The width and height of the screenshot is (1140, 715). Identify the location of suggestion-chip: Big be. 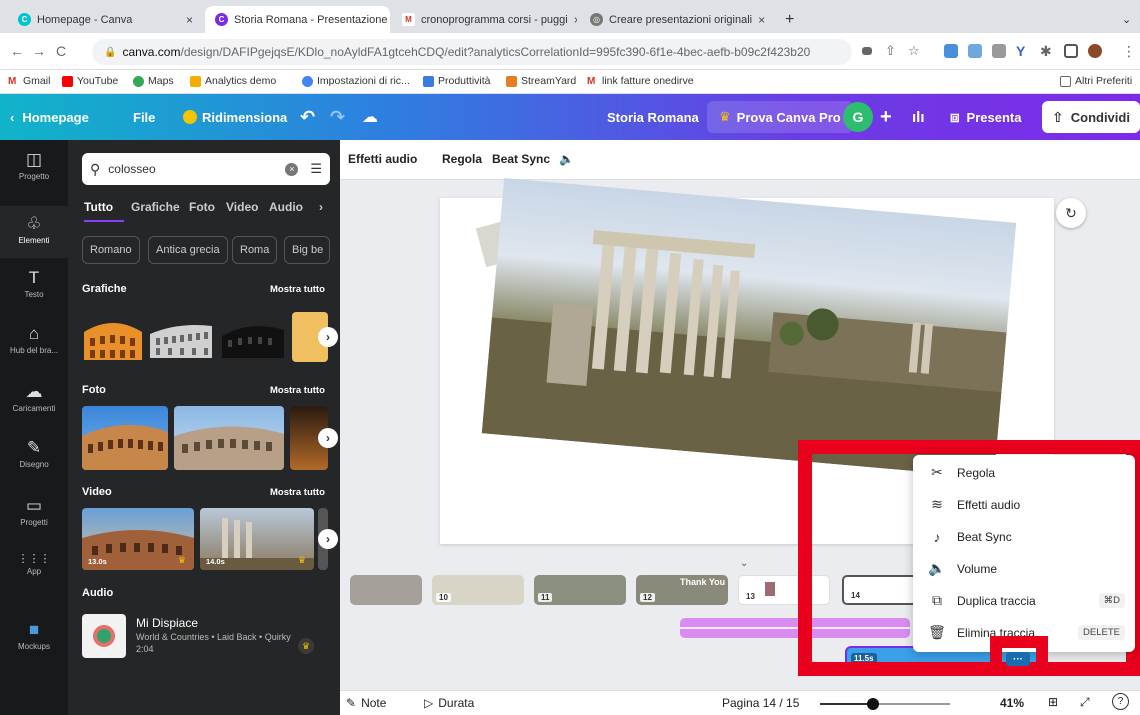
(307, 250).